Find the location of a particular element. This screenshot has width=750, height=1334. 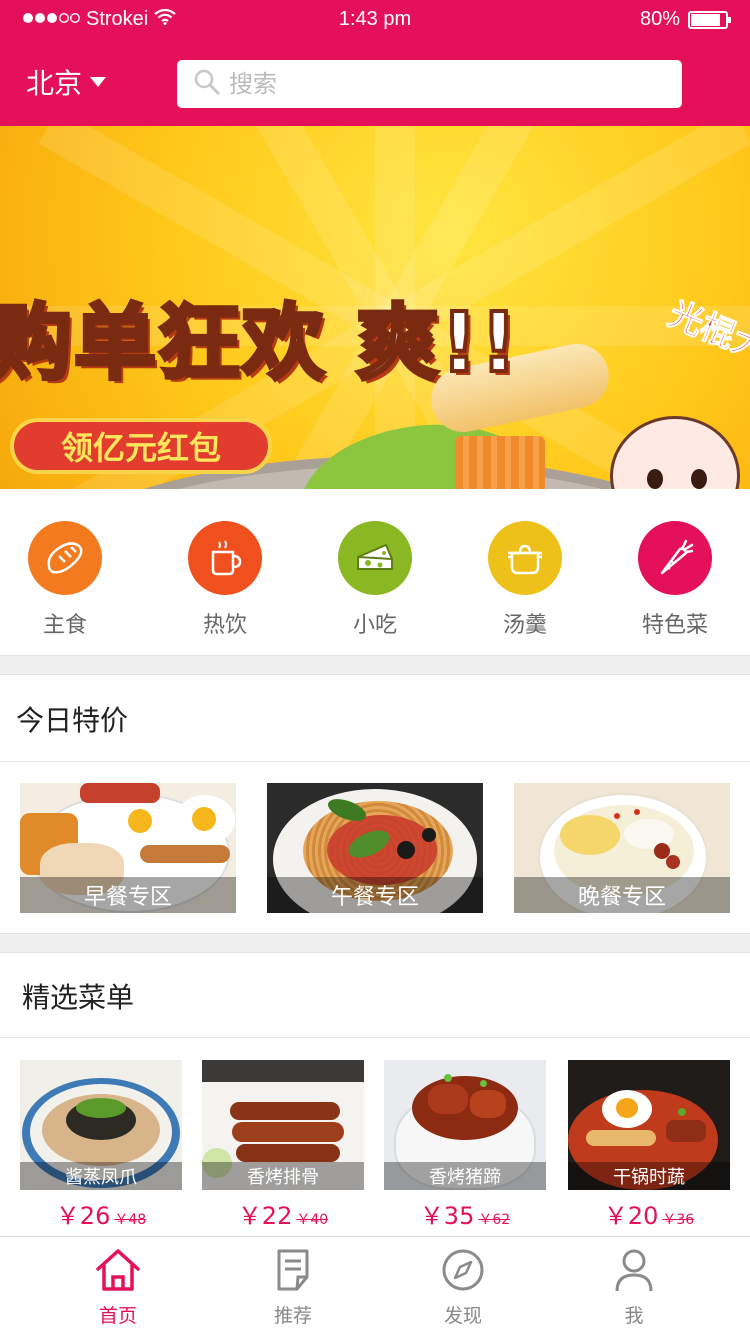

dish-price: ￥26 is located at coordinates (83, 1216).